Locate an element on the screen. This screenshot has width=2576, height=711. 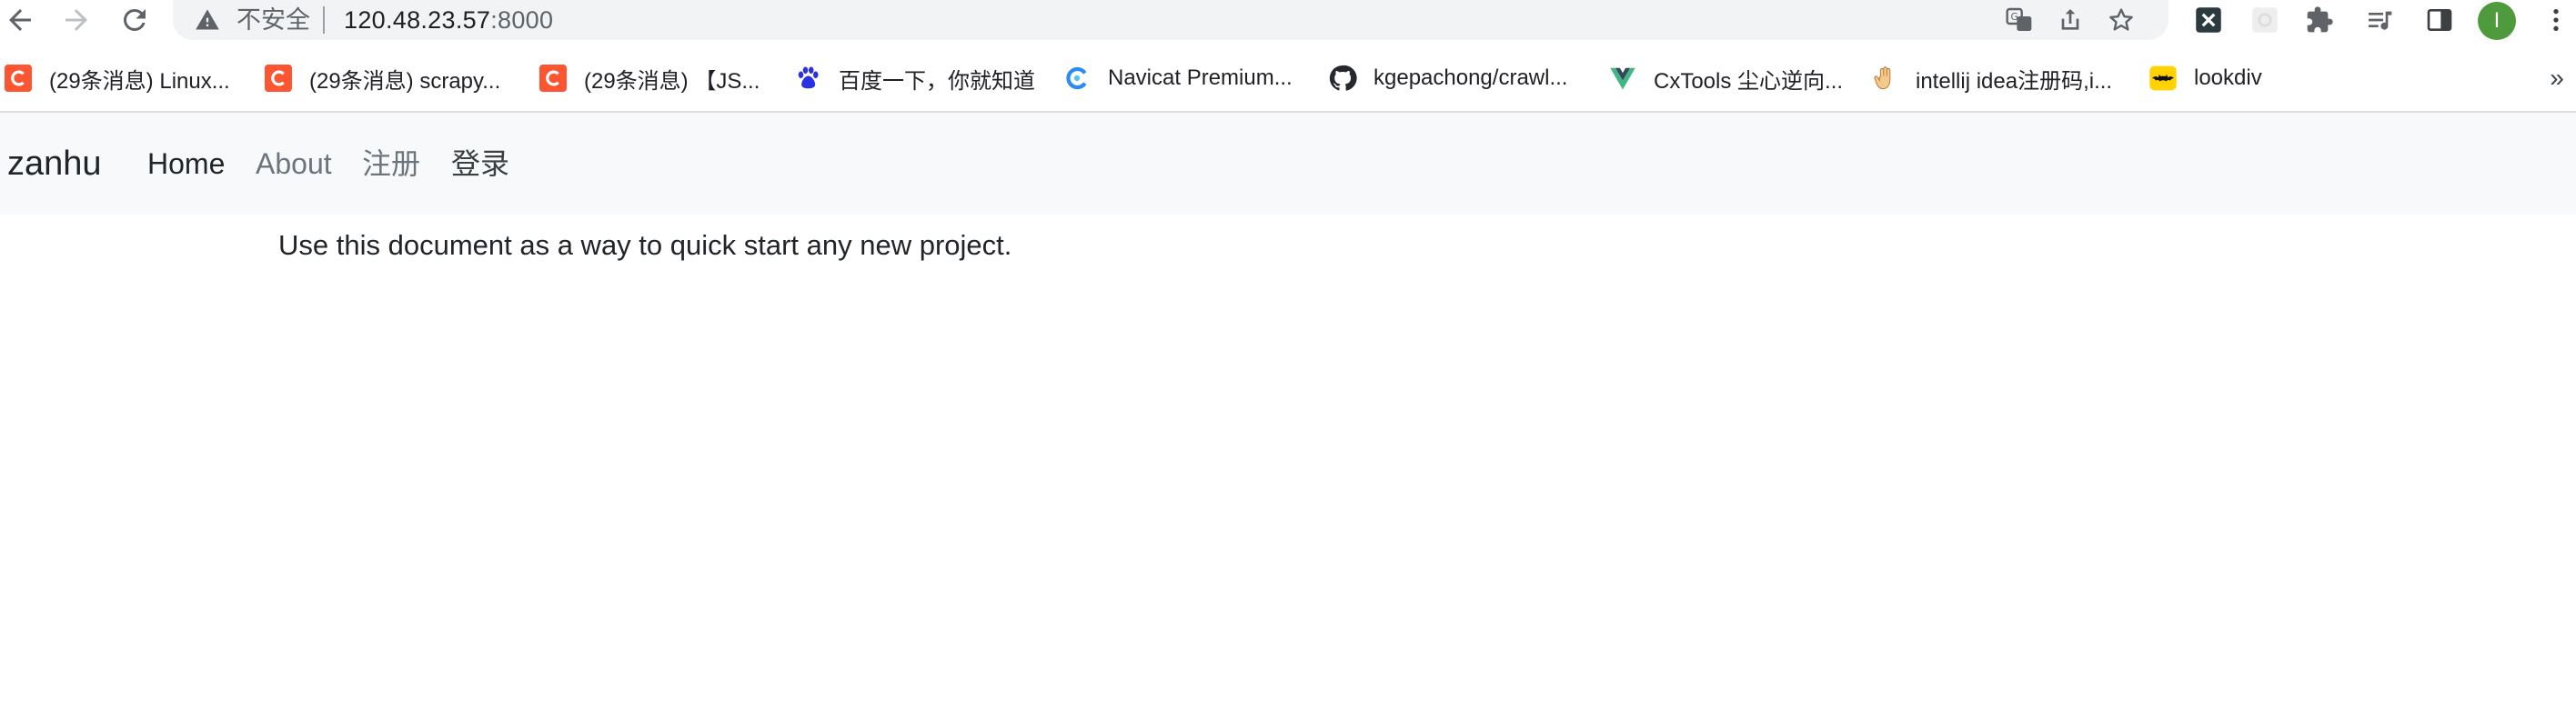
profile-avatar: I is located at coordinates (2497, 21).